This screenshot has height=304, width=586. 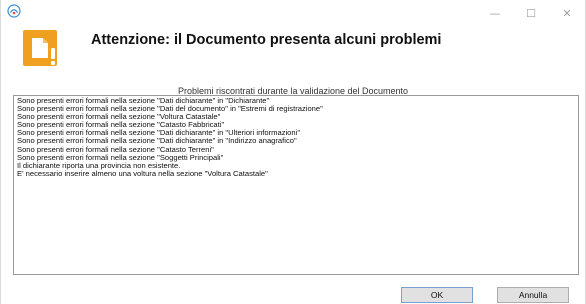 I want to click on ok-button: OK, so click(x=437, y=295).